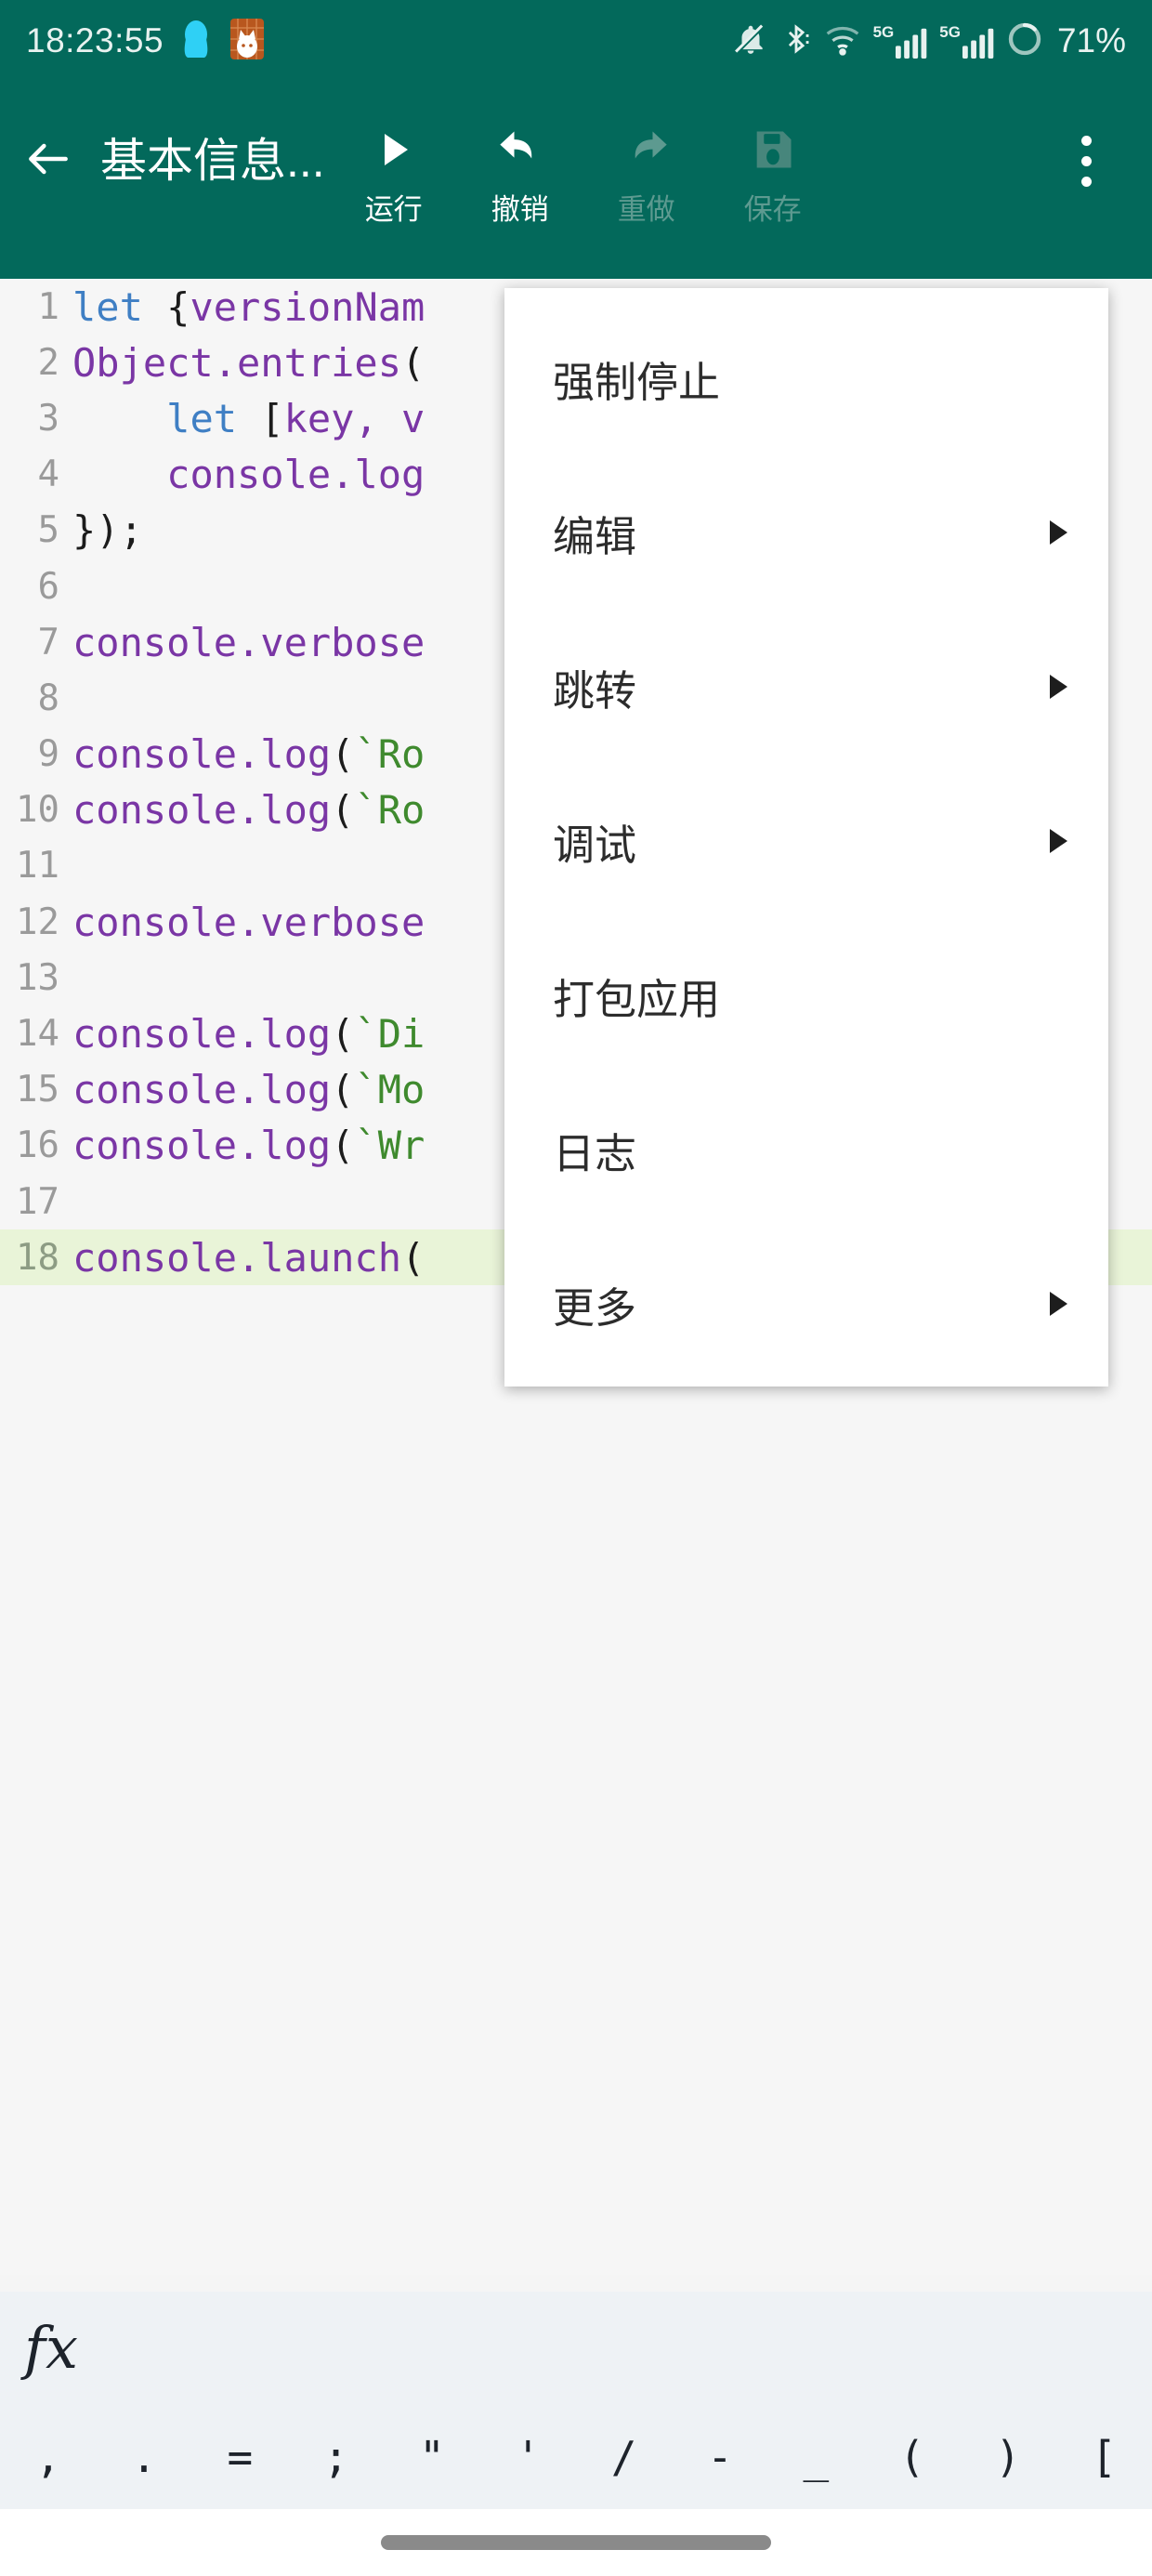 The height and width of the screenshot is (2576, 1152). I want to click on android-navigation-bar, so click(576, 2542).